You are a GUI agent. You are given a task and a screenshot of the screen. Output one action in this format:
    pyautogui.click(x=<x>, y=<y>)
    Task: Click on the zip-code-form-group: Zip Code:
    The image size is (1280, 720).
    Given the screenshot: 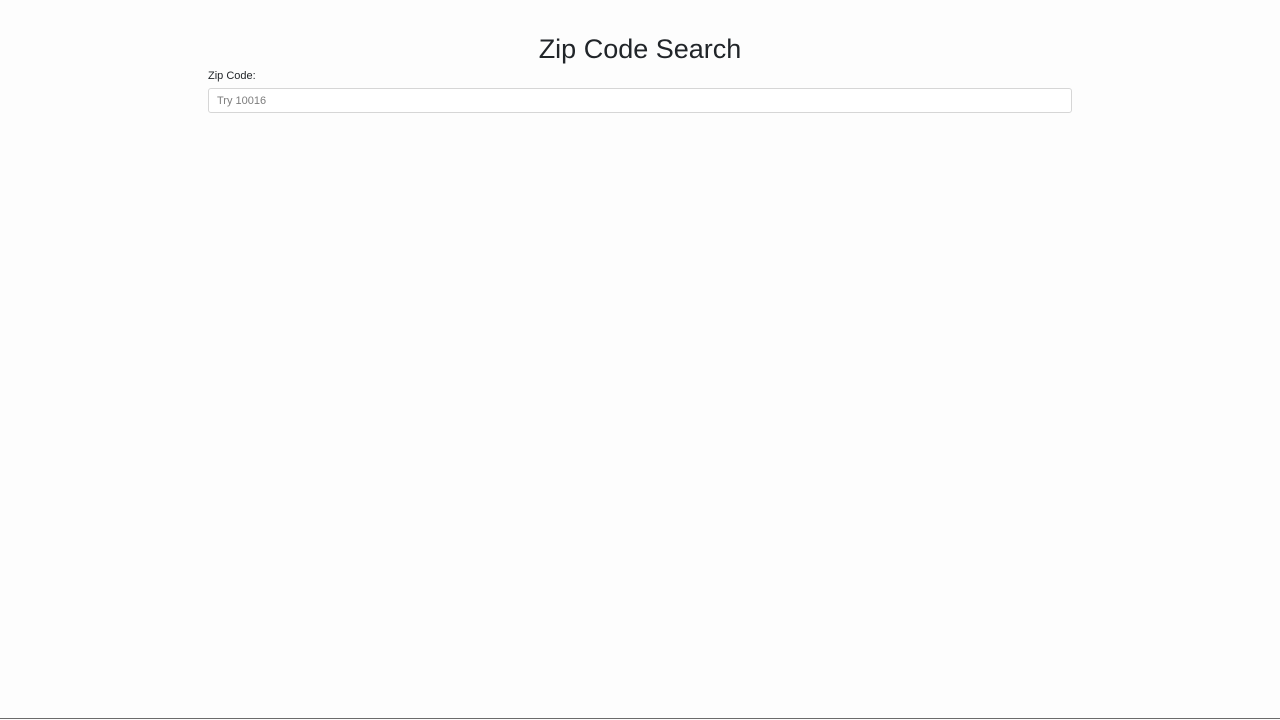 What is the action you would take?
    pyautogui.click(x=640, y=91)
    